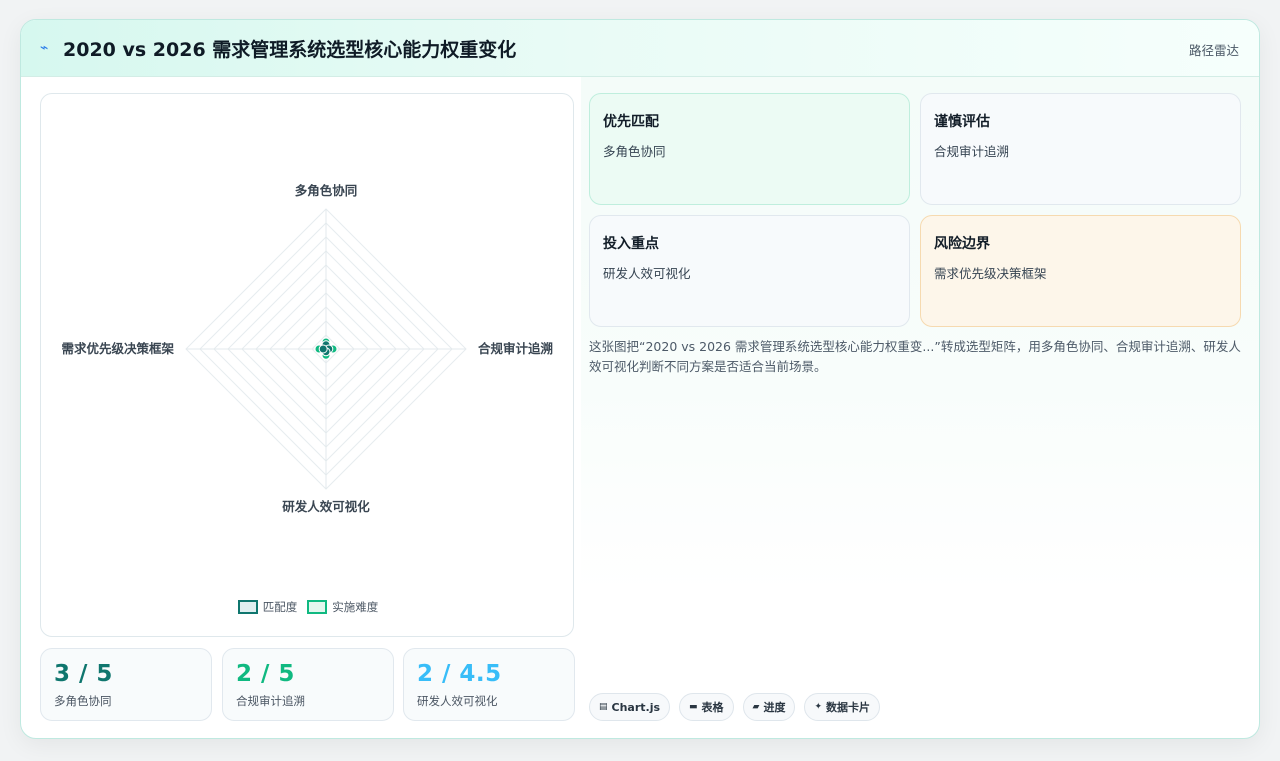 This screenshot has width=1280, height=761. Describe the element at coordinates (83, 701) in the screenshot. I see `kpi-label: 多角色协同` at that location.